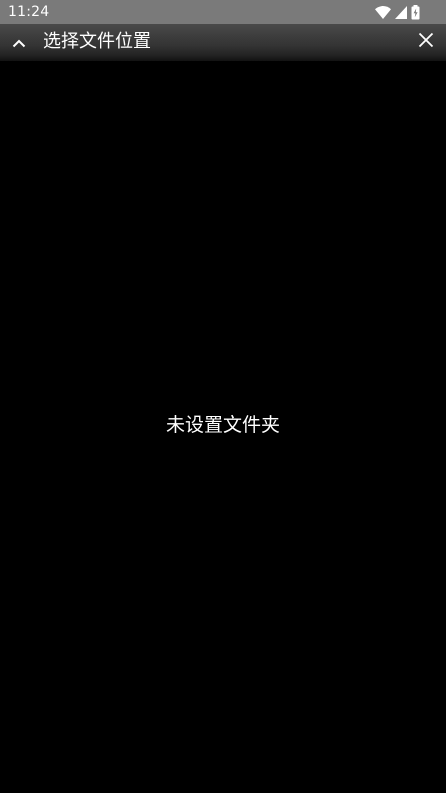  What do you see at coordinates (383, 12) in the screenshot?
I see `wifi-icon` at bounding box center [383, 12].